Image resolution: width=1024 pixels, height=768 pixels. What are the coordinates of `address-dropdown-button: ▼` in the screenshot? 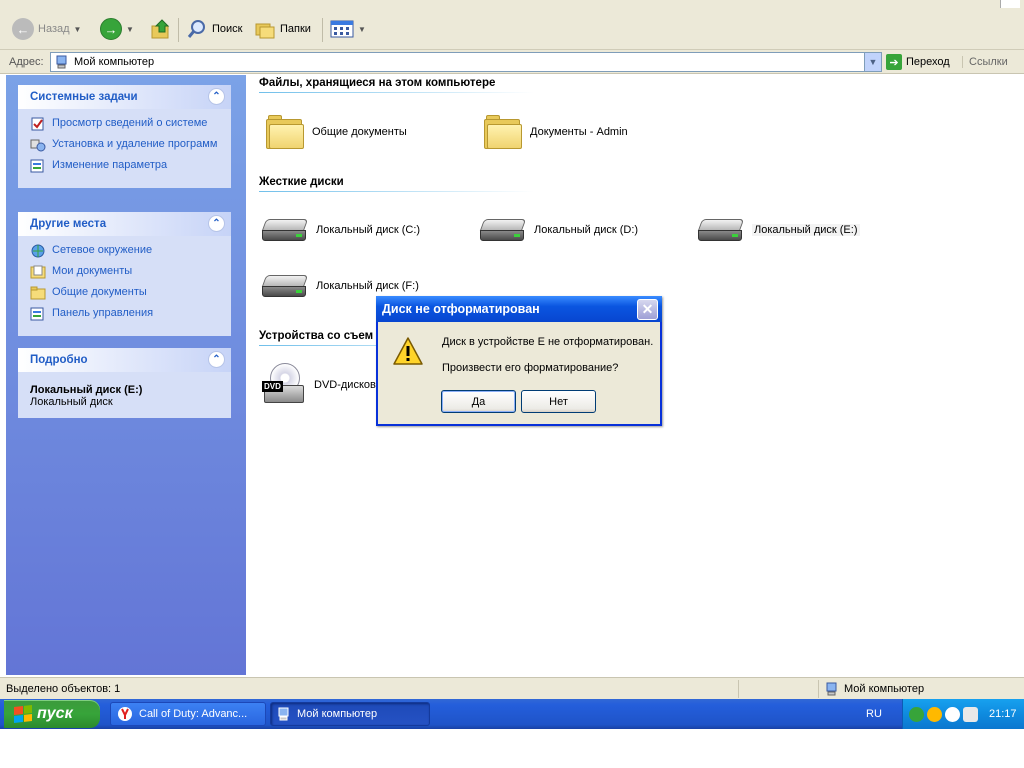 It's located at (872, 62).